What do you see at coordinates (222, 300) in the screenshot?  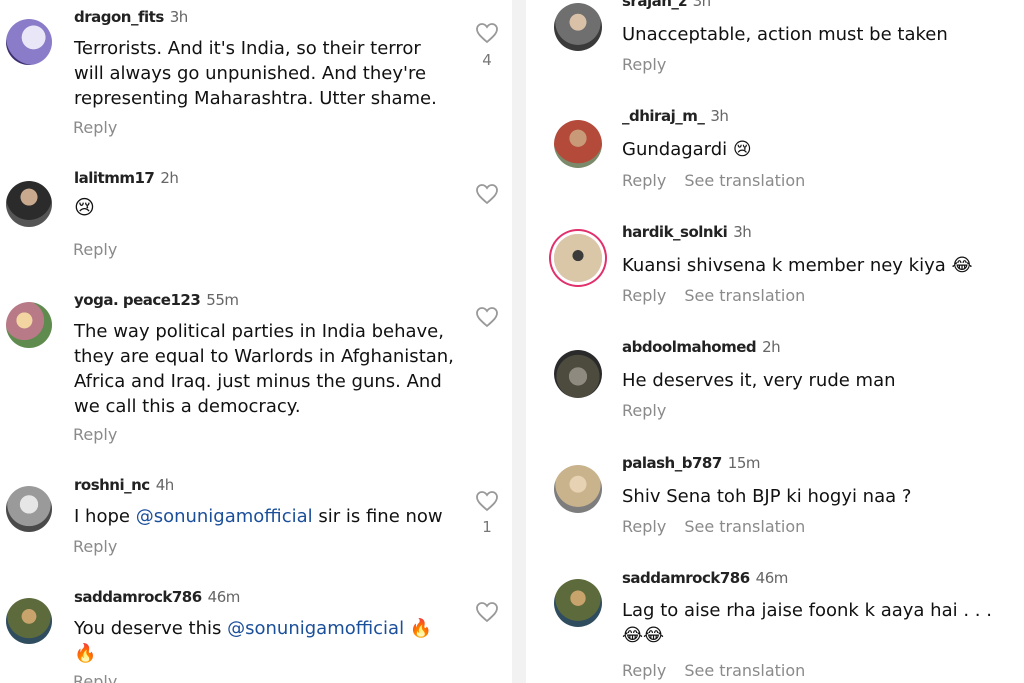 I see `comment-timestamp: 55m` at bounding box center [222, 300].